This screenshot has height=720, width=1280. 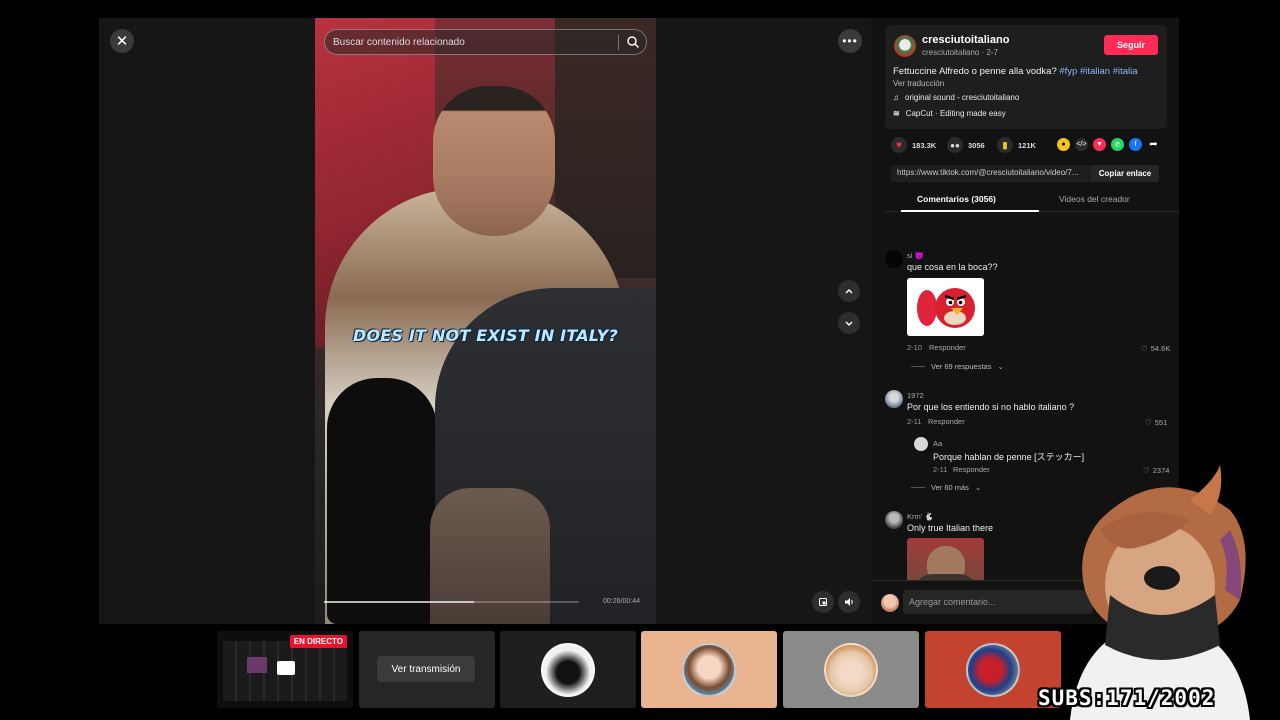 What do you see at coordinates (918, 83) in the screenshot?
I see `translate-link: Ver traducción` at bounding box center [918, 83].